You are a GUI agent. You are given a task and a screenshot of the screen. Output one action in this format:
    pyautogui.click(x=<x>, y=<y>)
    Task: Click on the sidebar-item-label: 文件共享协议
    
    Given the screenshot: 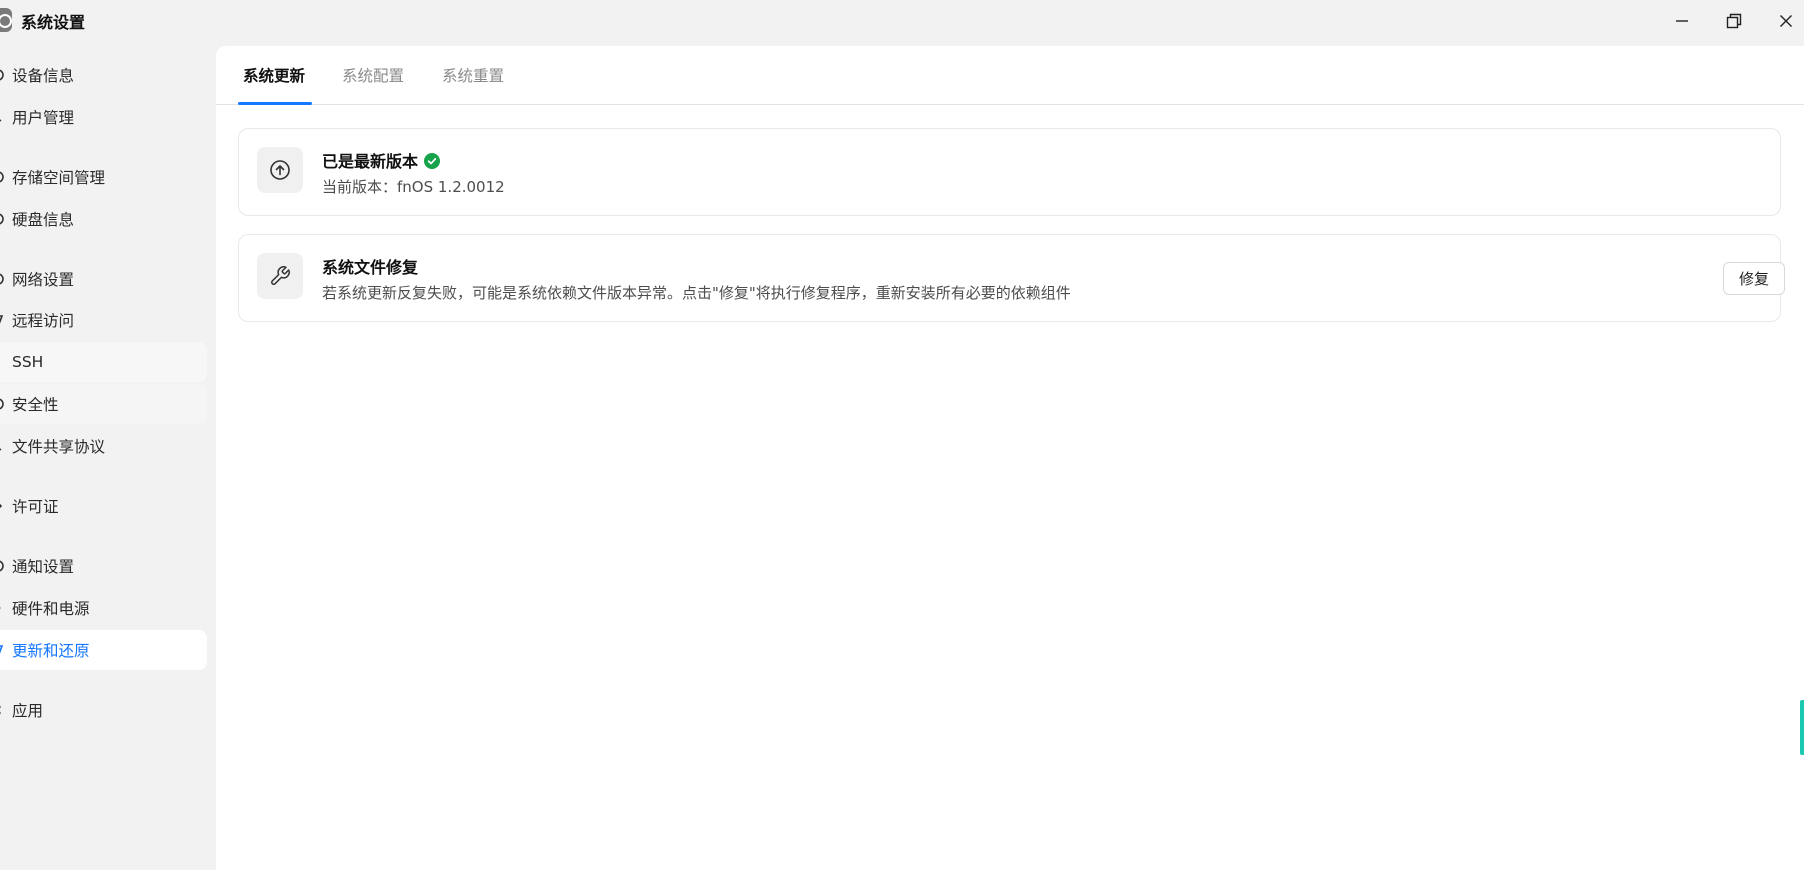 What is the action you would take?
    pyautogui.click(x=59, y=447)
    